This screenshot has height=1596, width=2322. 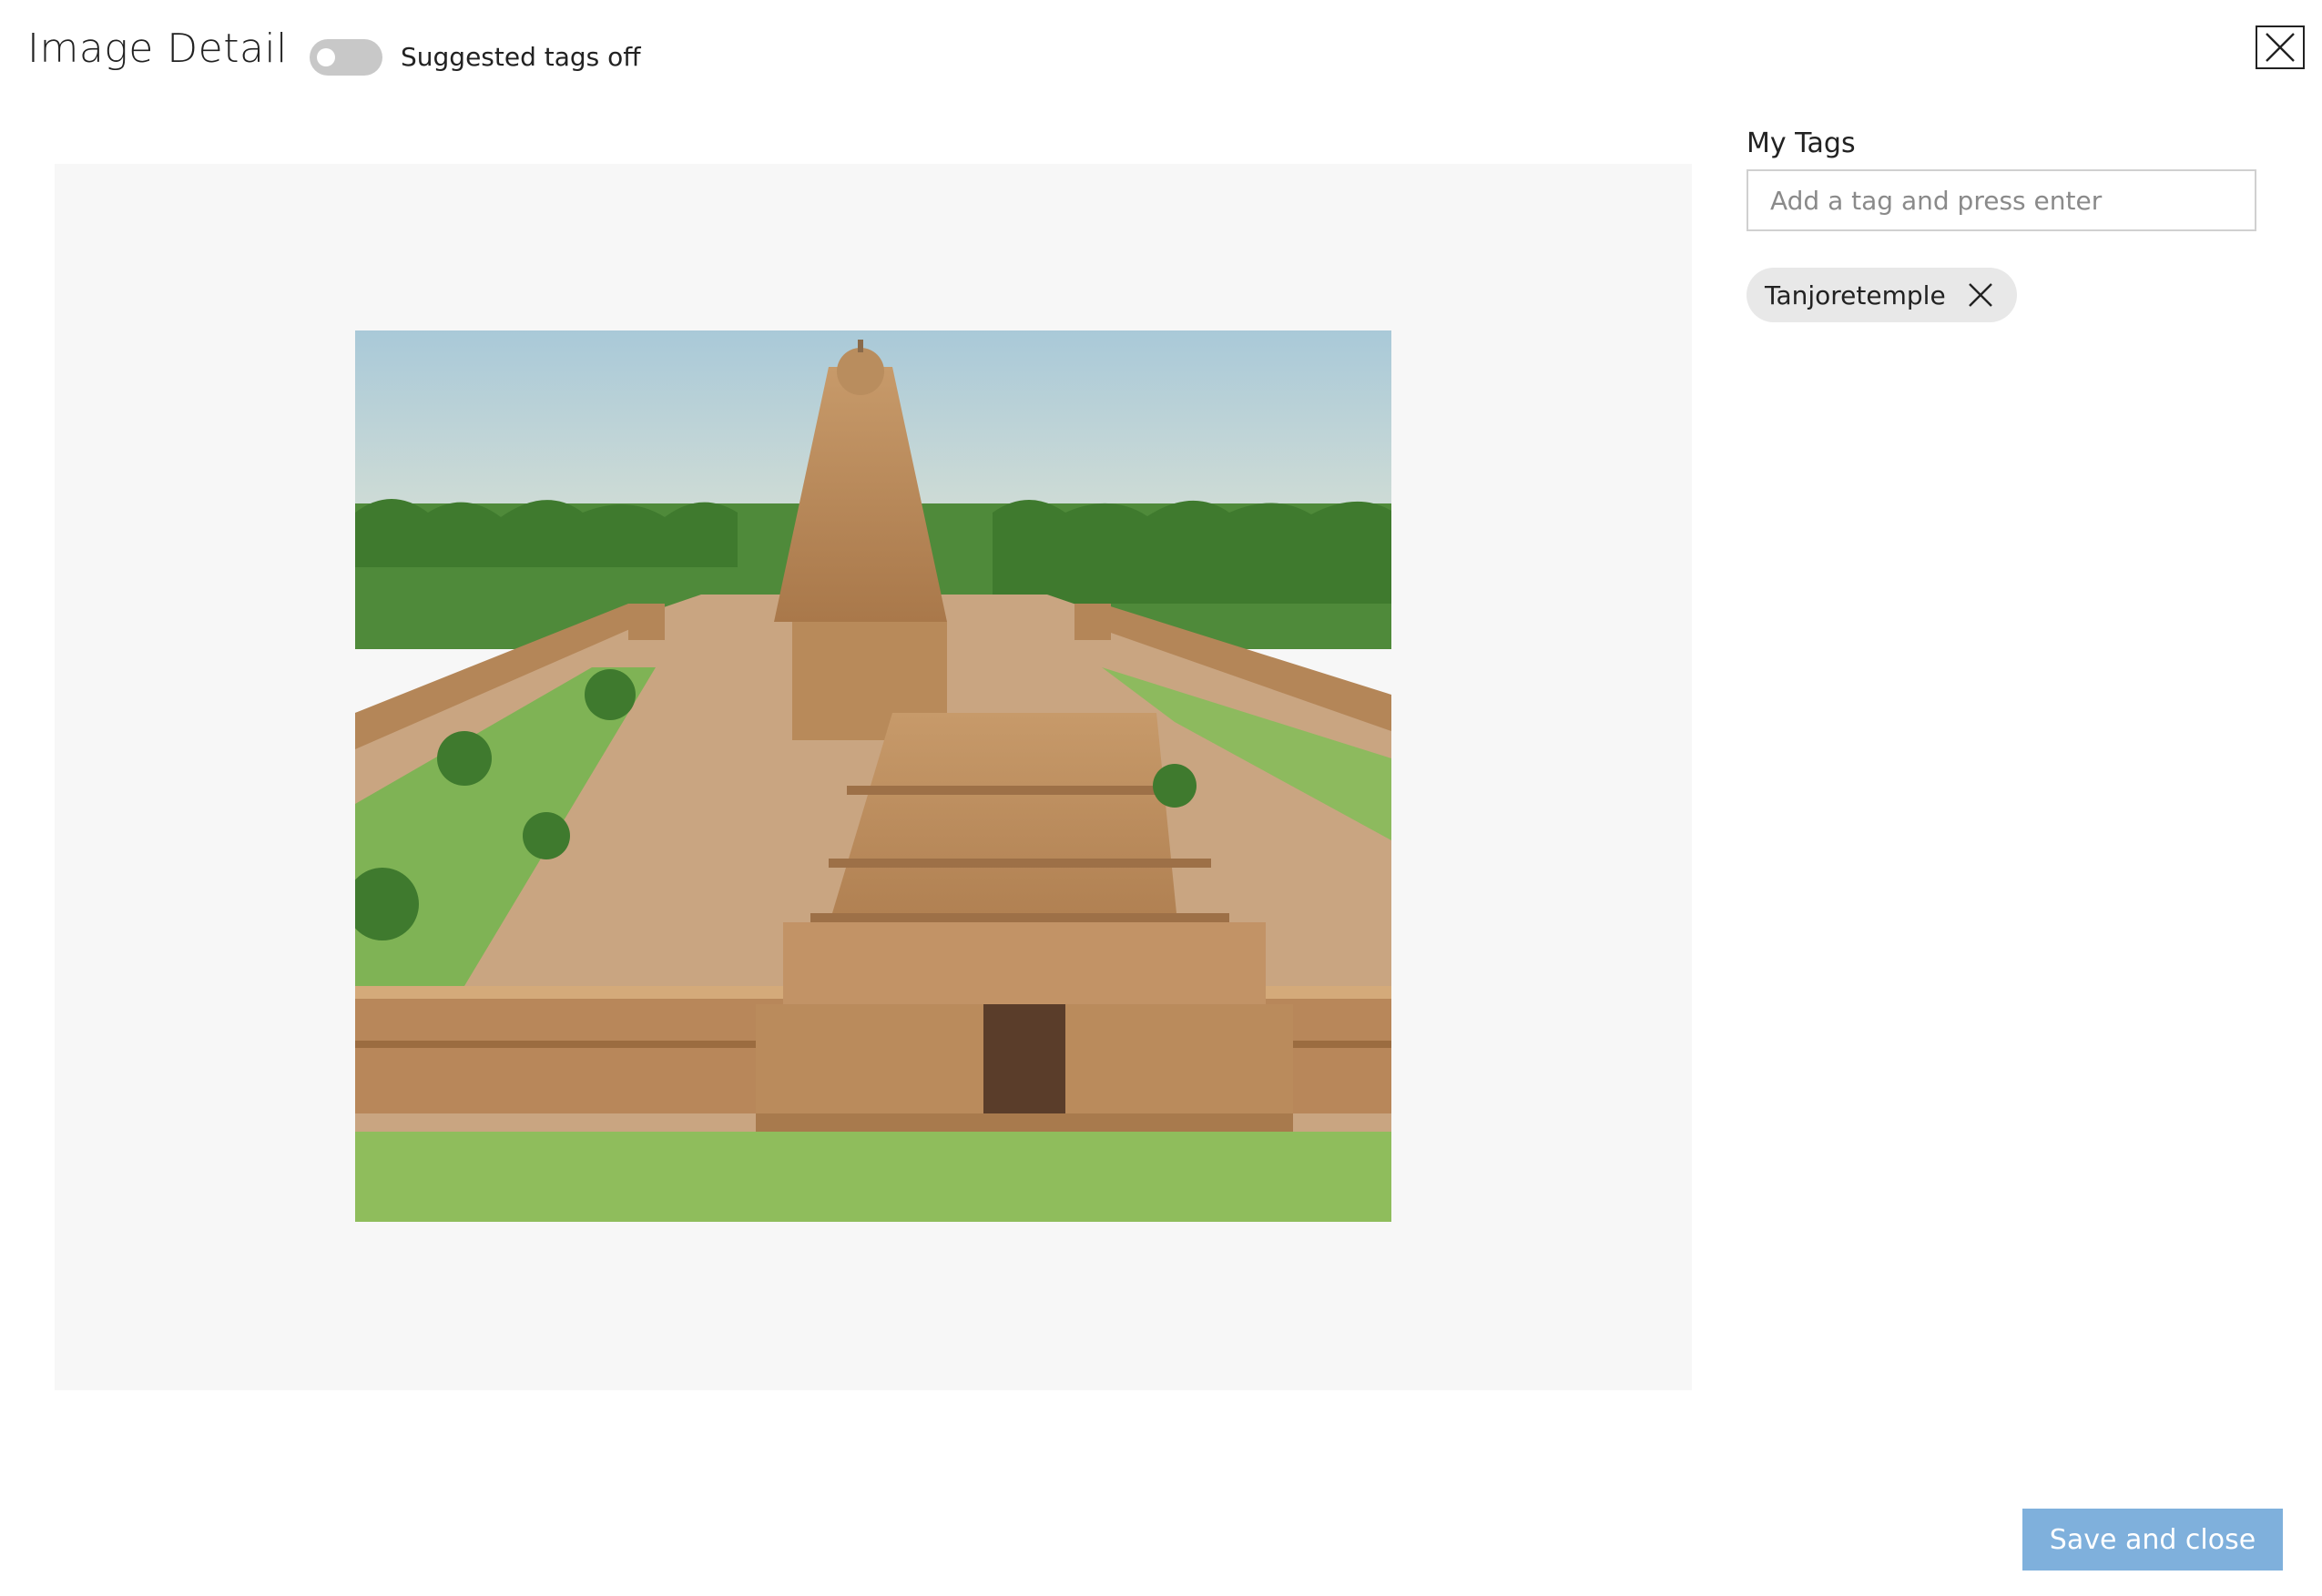 I want to click on tag-chip-label: Tanjoretemple, so click(x=1856, y=295).